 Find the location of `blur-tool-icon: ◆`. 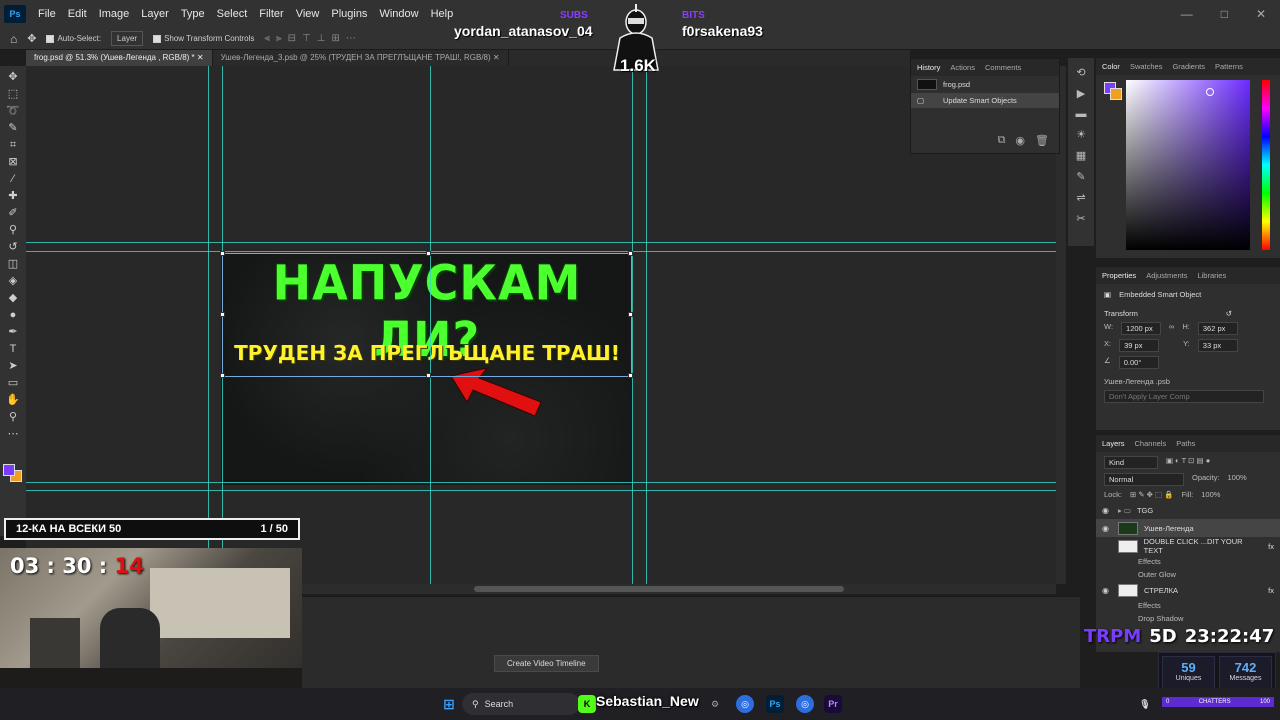

blur-tool-icon: ◆ is located at coordinates (13, 298).